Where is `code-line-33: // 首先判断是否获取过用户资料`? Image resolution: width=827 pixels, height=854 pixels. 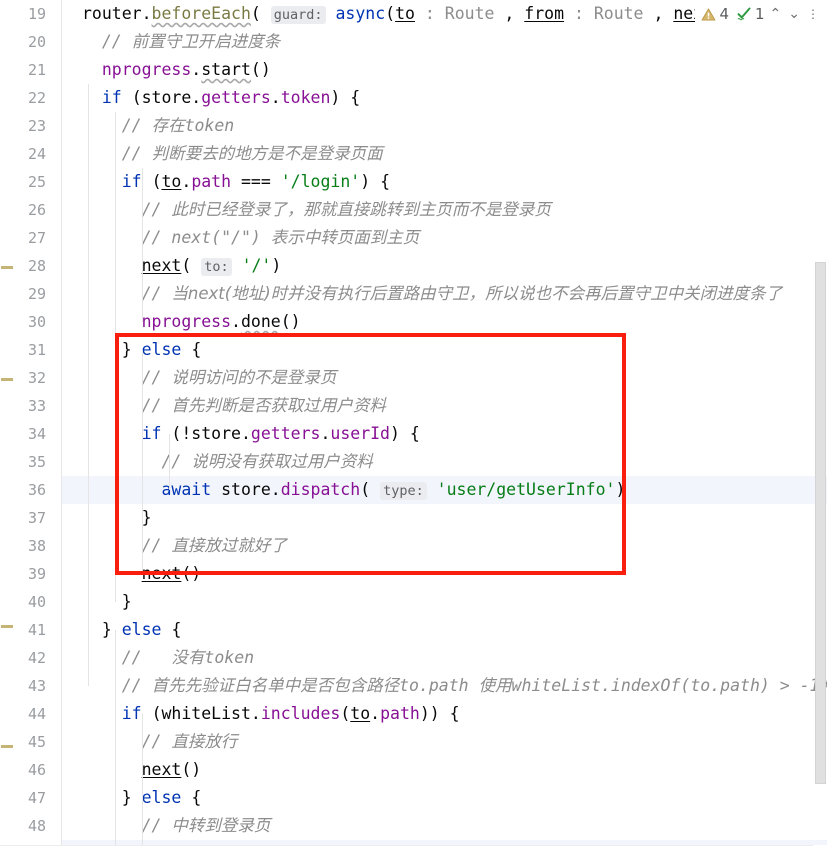 code-line-33: // 首先判断是否获取过用户资料 is located at coordinates (444, 406).